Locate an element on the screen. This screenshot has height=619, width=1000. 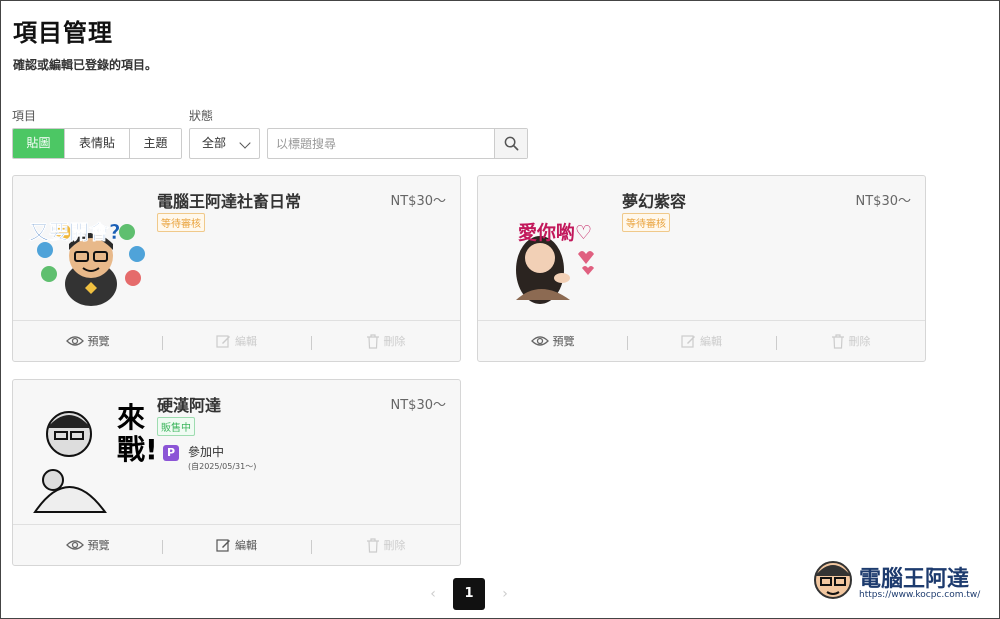
item-name: 電腦王阿達社畜日常 is located at coordinates (229, 201).